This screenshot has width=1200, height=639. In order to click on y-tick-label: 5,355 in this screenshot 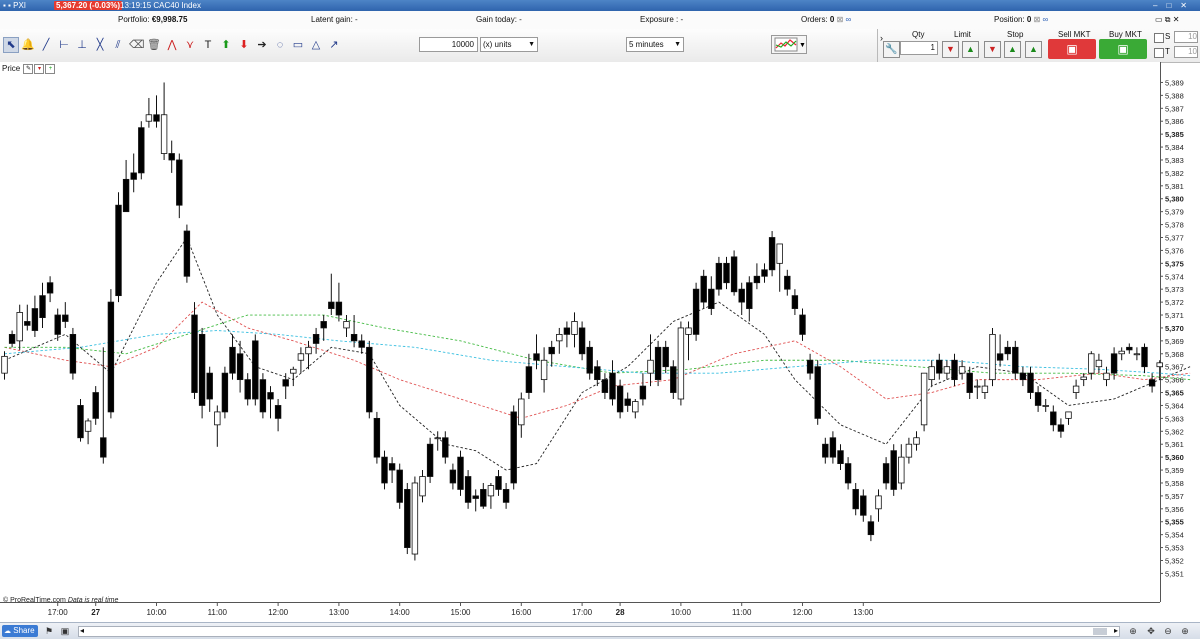, I will do `click(1174, 522)`.